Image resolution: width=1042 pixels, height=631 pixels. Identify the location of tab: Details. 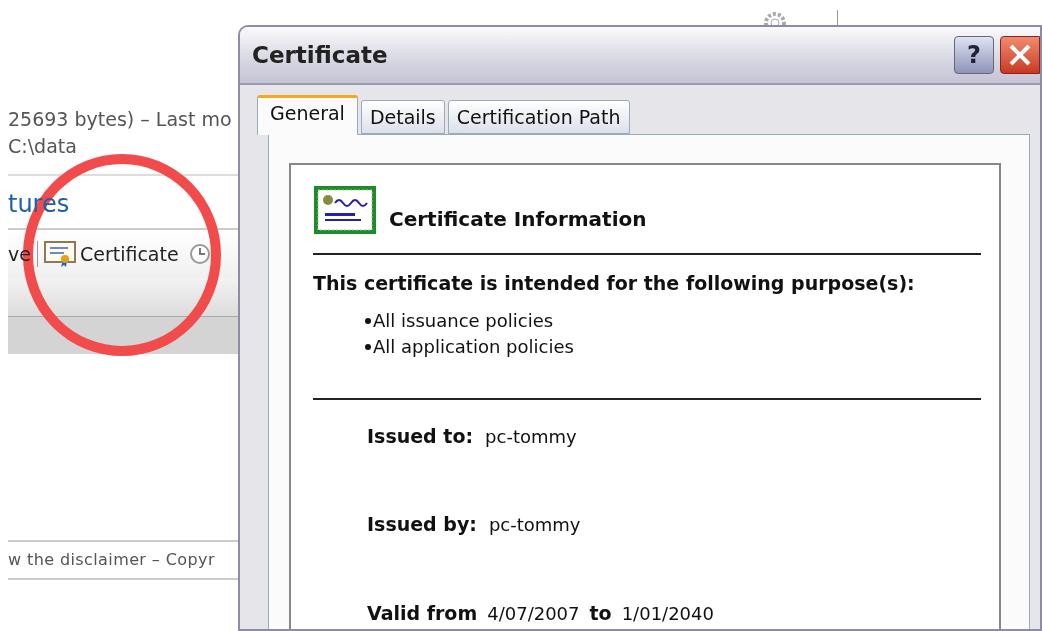
(402, 117).